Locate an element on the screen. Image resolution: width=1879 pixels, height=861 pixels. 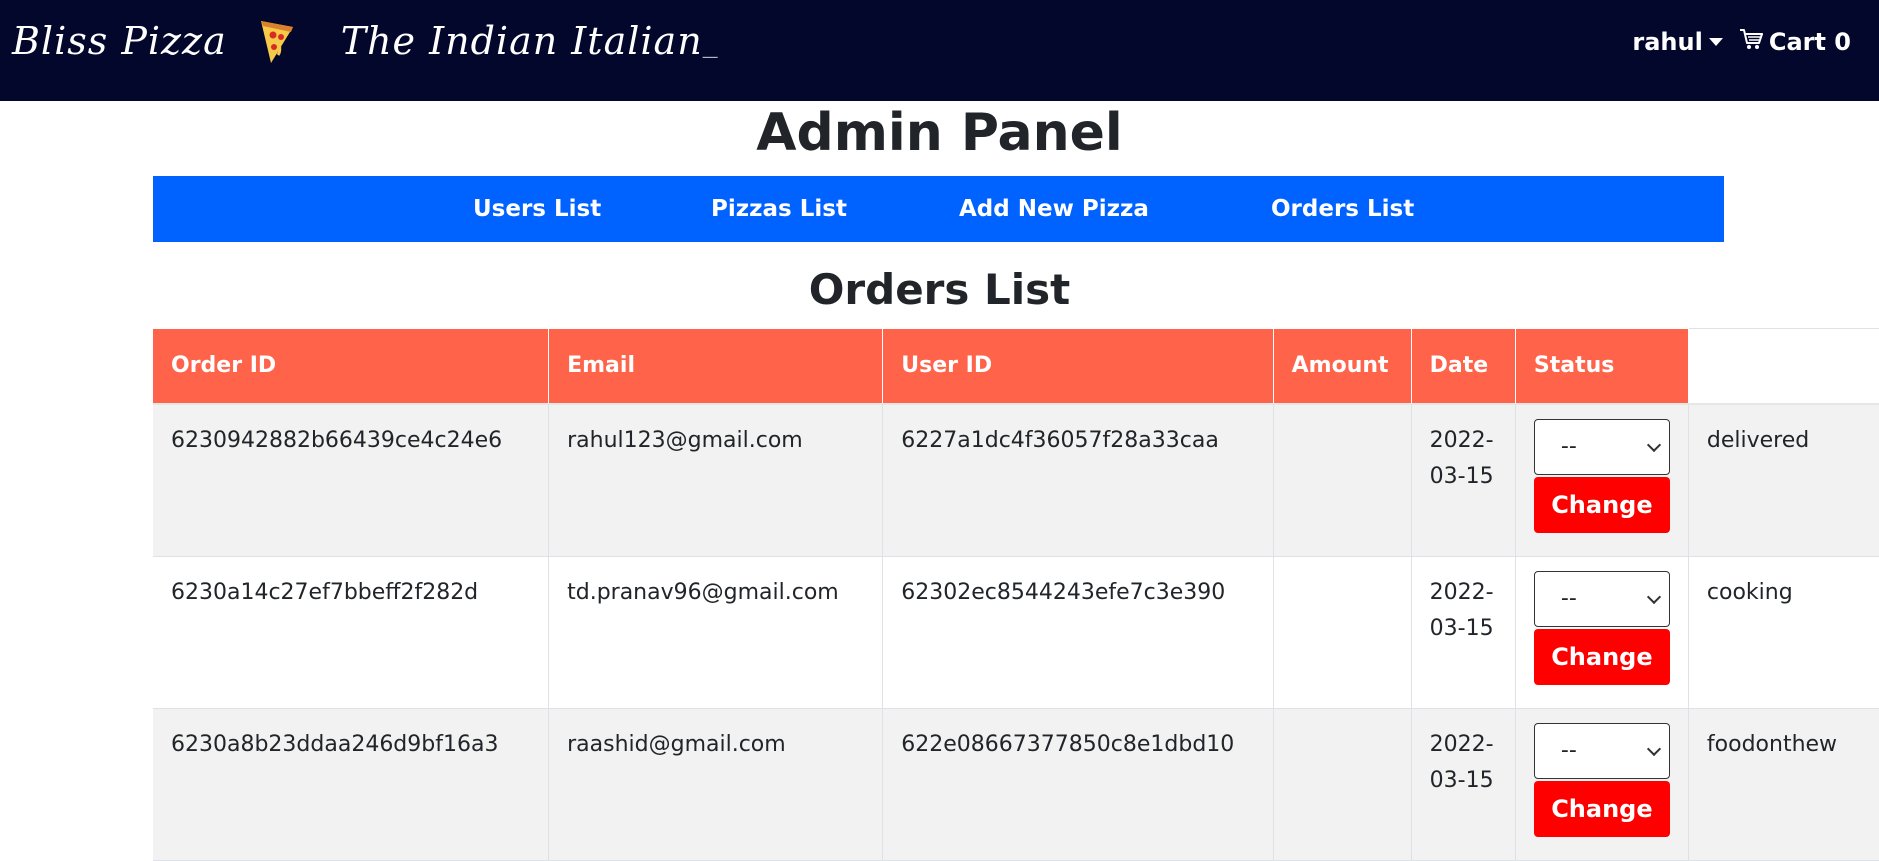
cart-label: Cart 0 is located at coordinates (1809, 42).